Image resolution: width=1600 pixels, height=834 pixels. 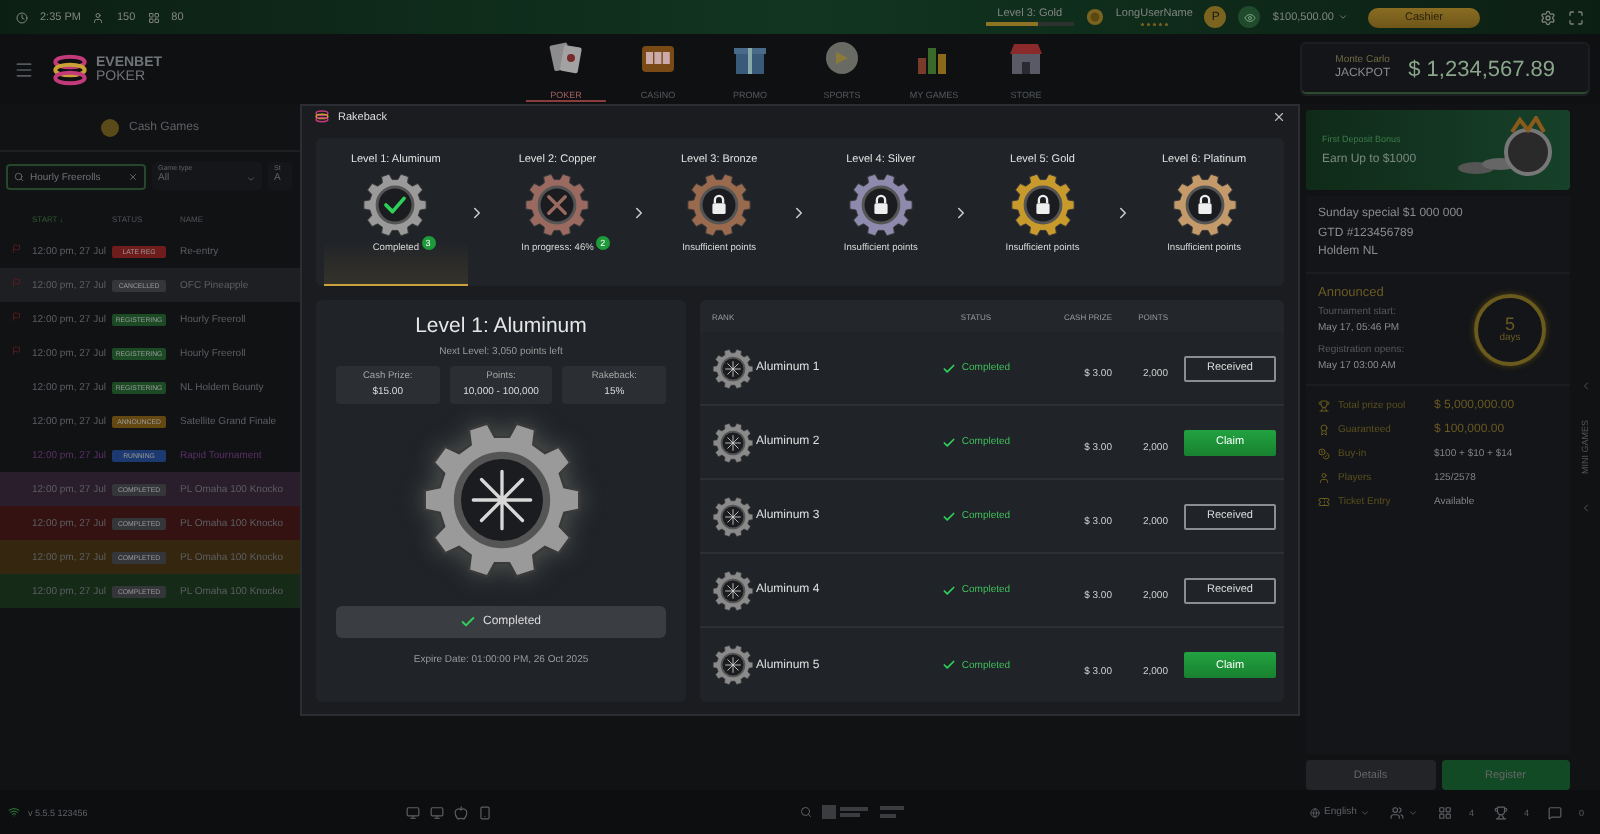 What do you see at coordinates (501, 326) in the screenshot?
I see `level-title: Level 1: Aluminum` at bounding box center [501, 326].